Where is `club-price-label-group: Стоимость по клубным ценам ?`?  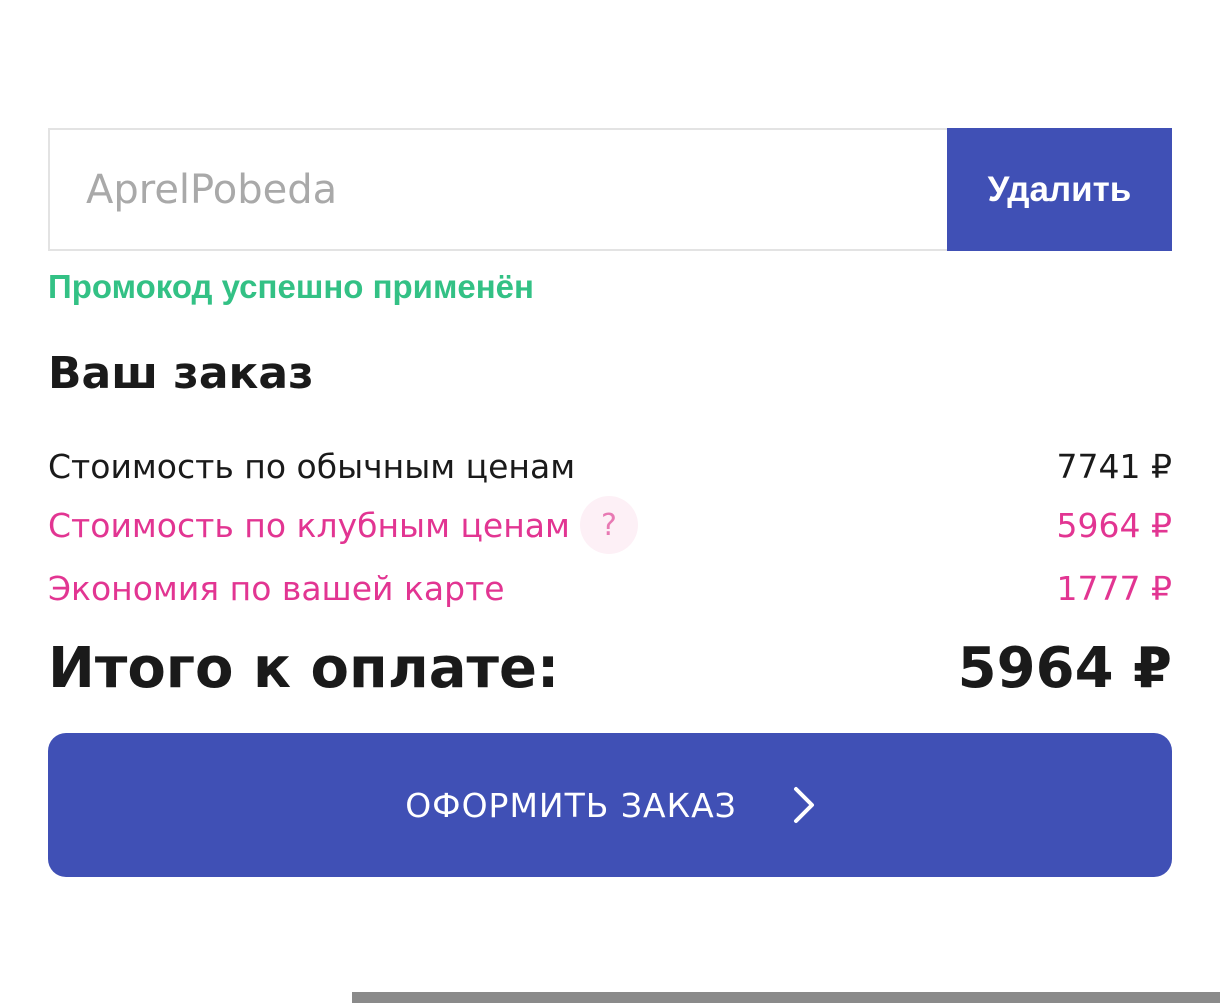 club-price-label-group: Стоимость по клубным ценам ? is located at coordinates (343, 525).